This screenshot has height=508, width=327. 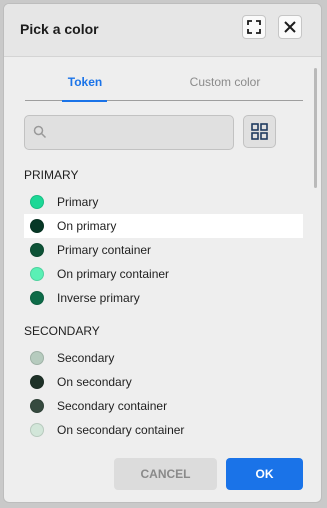 What do you see at coordinates (85, 82) in the screenshot?
I see `tab-token: Token` at bounding box center [85, 82].